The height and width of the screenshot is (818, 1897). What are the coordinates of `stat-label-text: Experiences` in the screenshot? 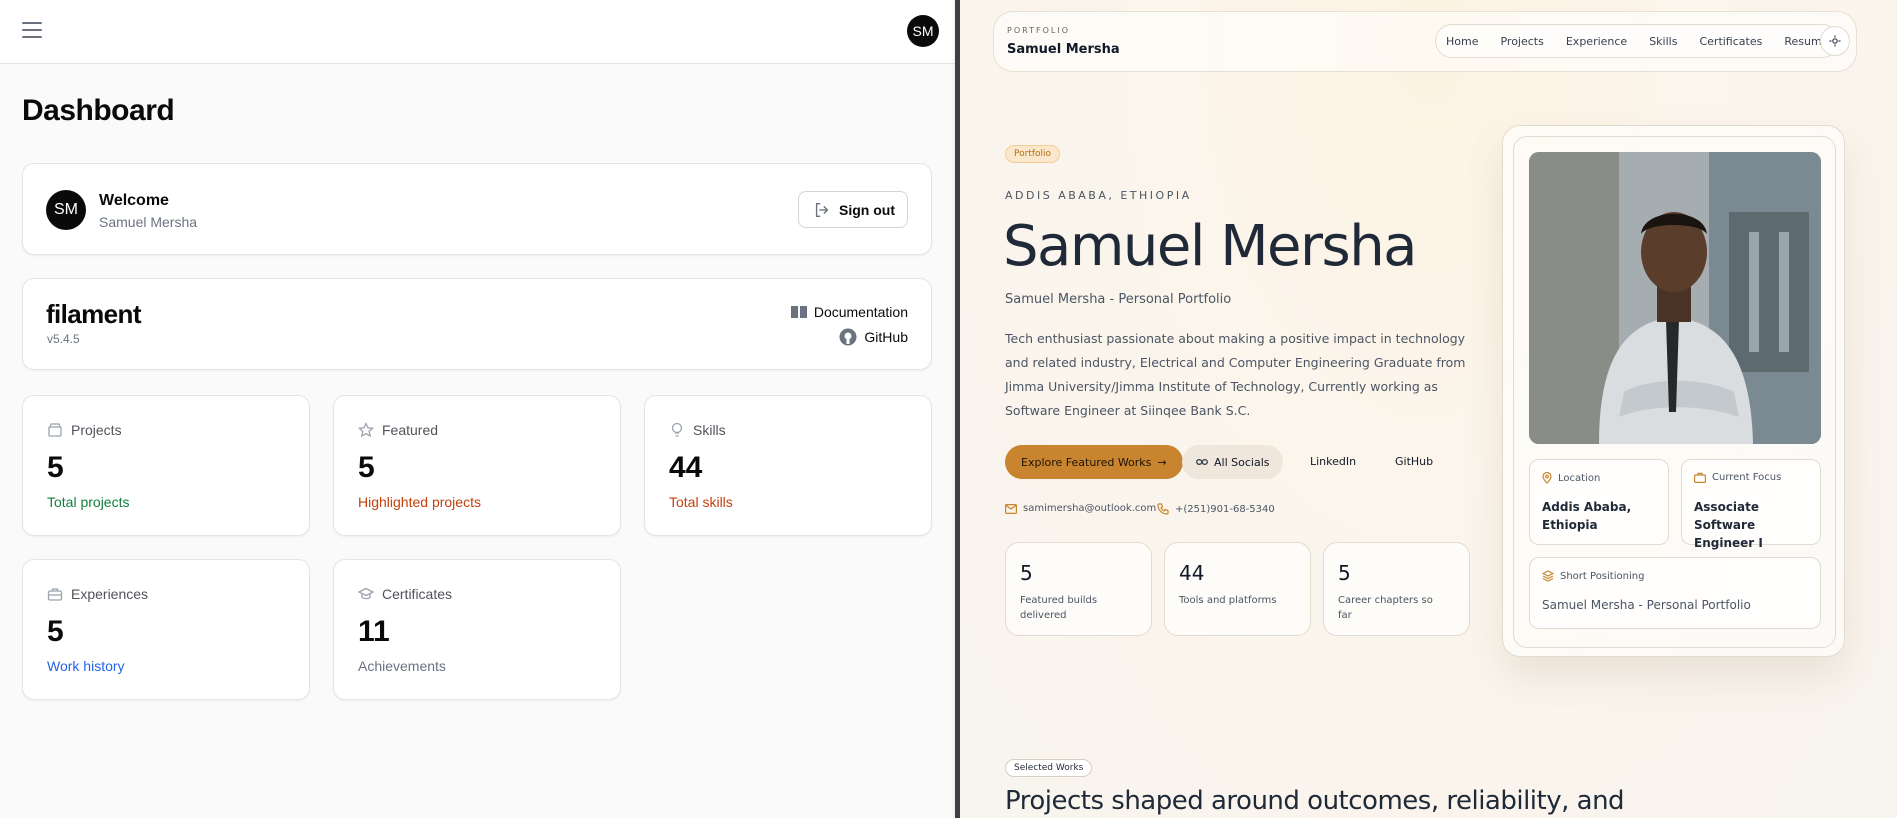 It's located at (110, 594).